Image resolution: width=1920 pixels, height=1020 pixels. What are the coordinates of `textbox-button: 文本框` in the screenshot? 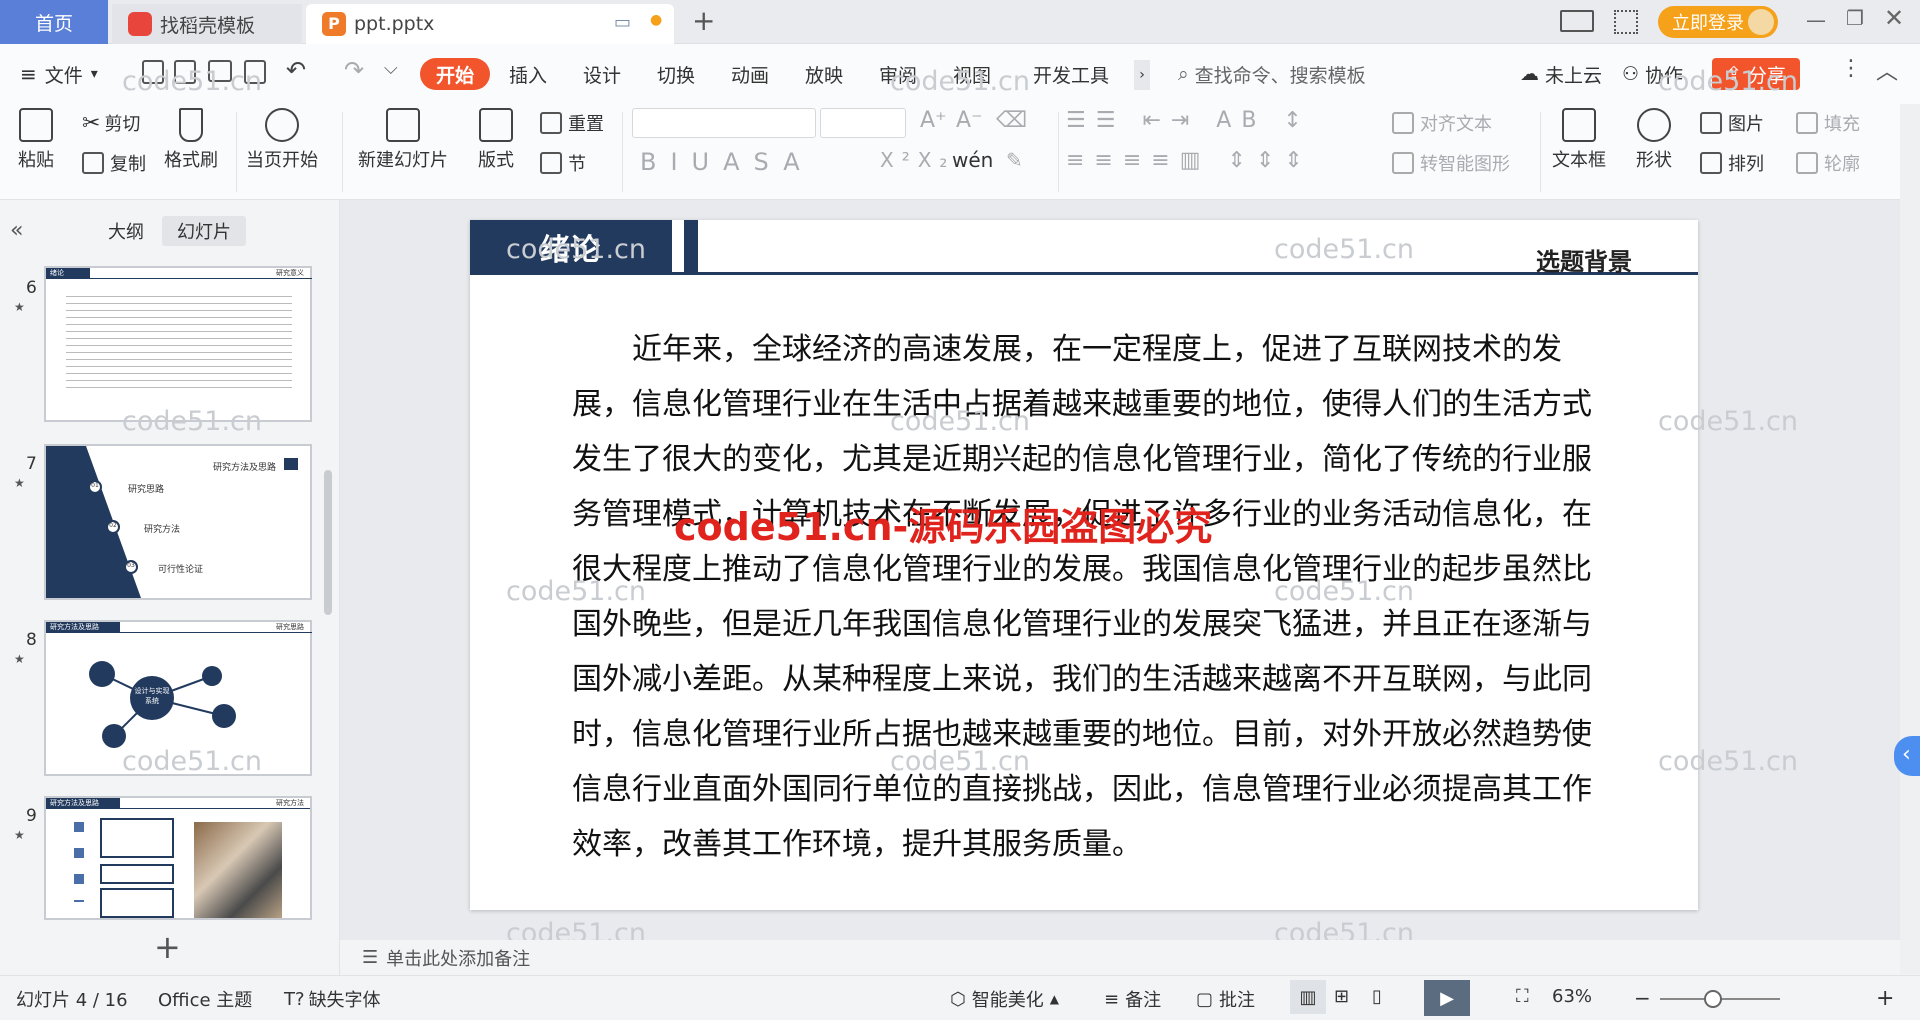 It's located at (1579, 140).